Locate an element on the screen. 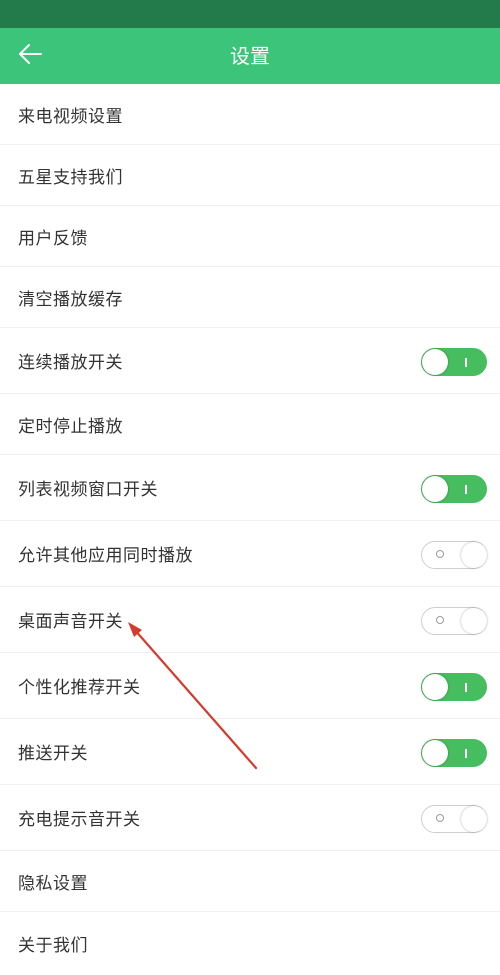  settings-item-allow-other-apps: 允许其他应用同时播放 is located at coordinates (250, 554).